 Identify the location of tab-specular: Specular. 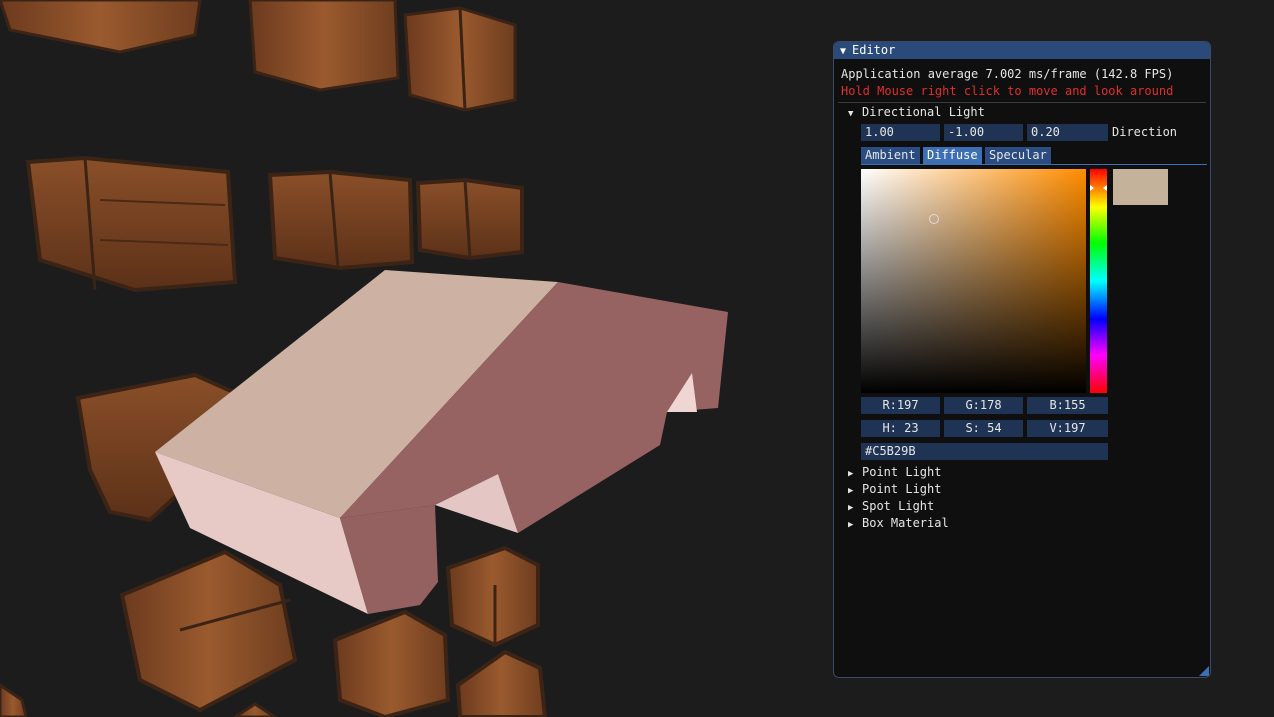
(1018, 155).